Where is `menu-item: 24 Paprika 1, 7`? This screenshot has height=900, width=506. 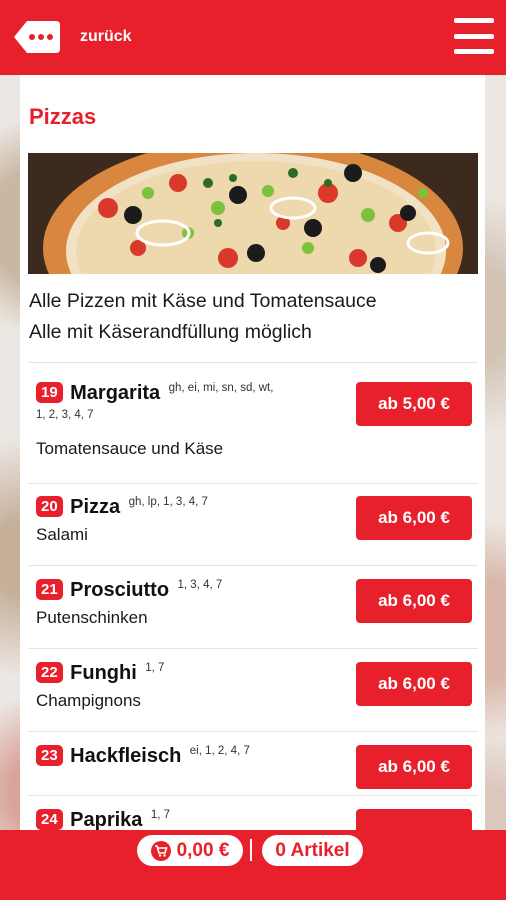
menu-item: 24 Paprika 1, 7 is located at coordinates (254, 819).